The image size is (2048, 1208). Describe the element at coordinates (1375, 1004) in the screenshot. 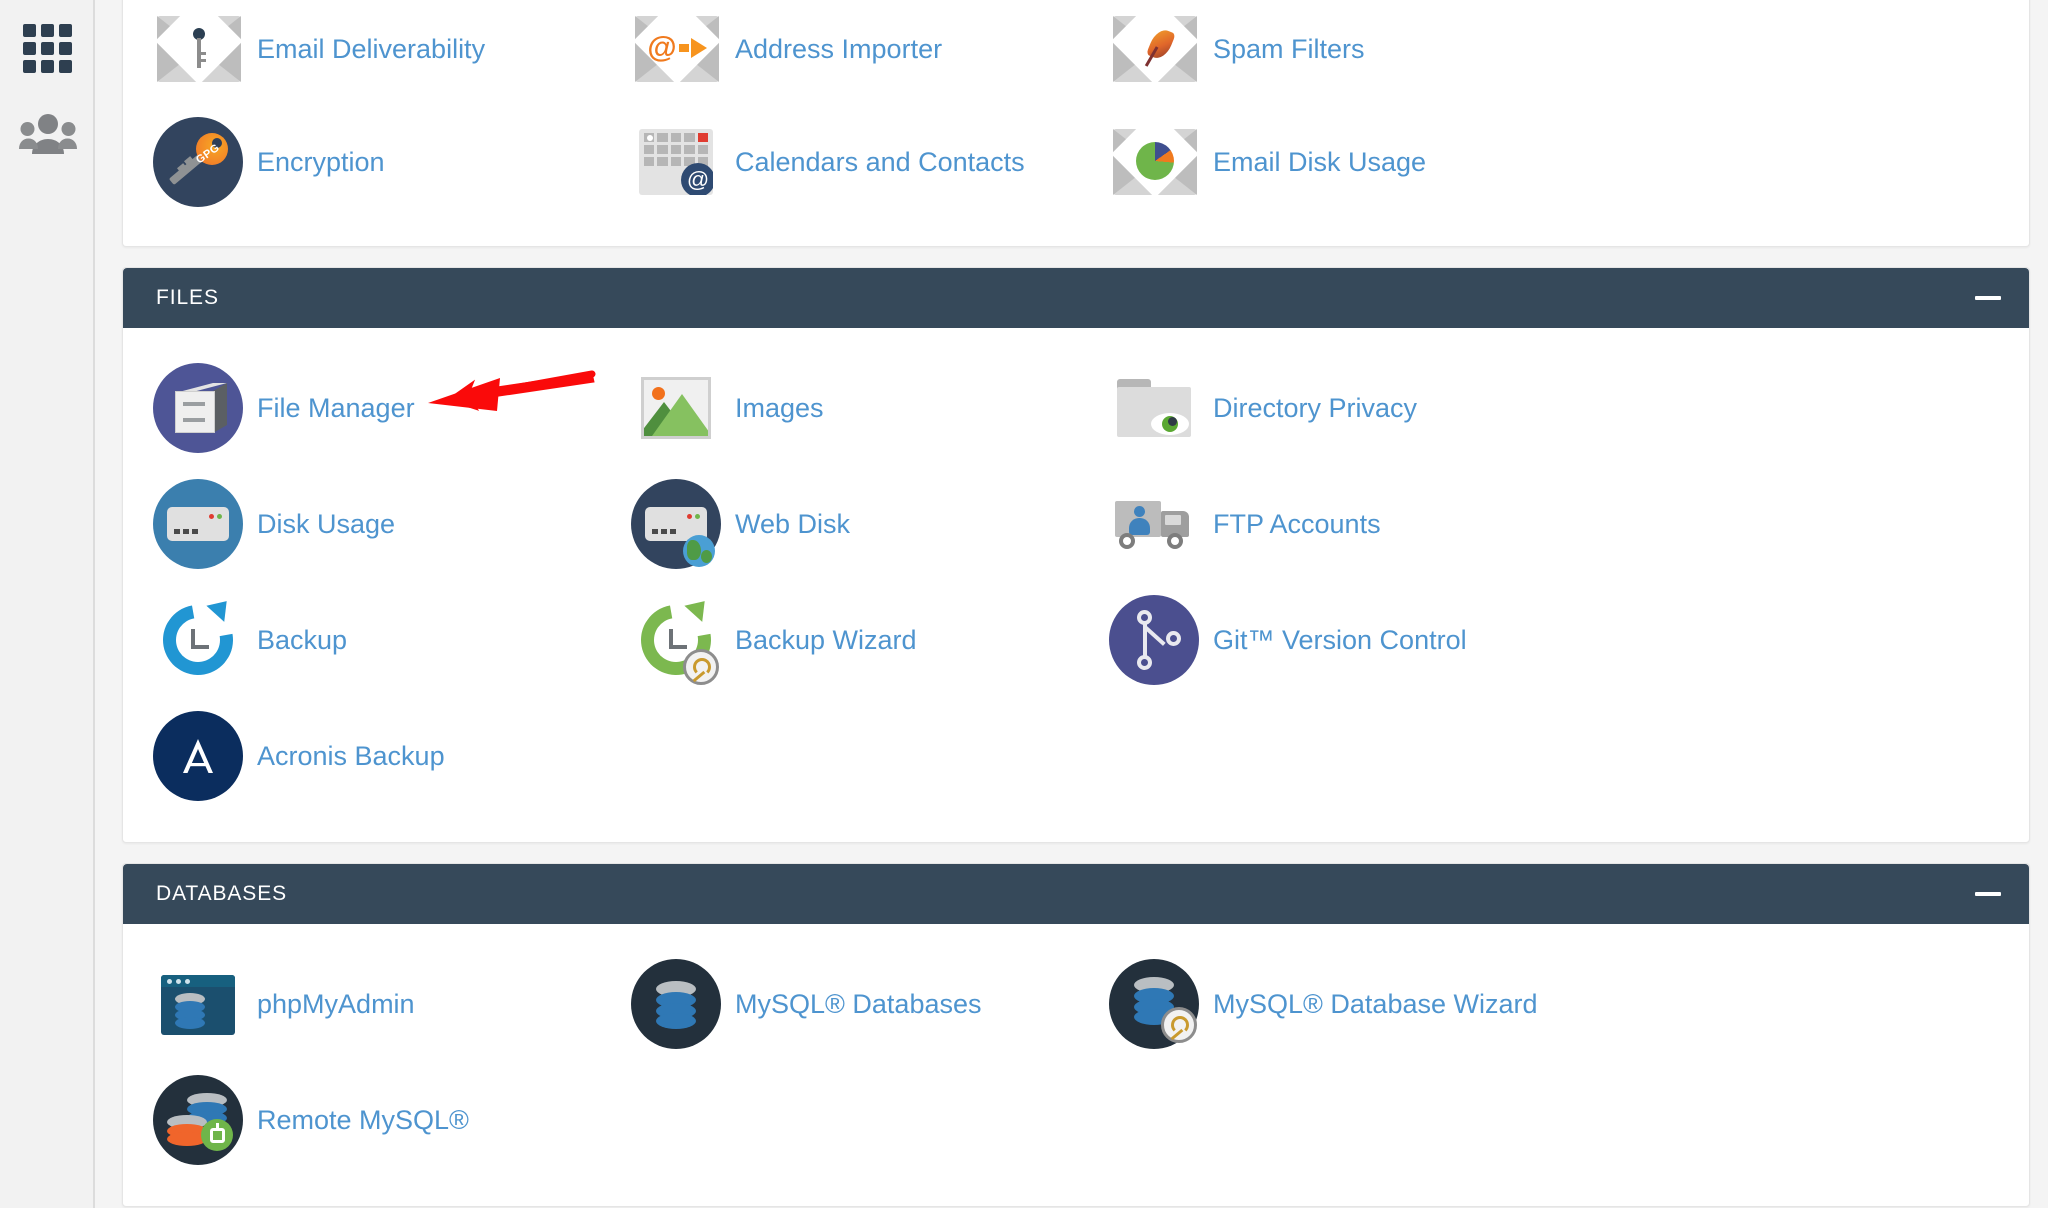

I see `tile-label: MySQL® Database Wizard` at that location.